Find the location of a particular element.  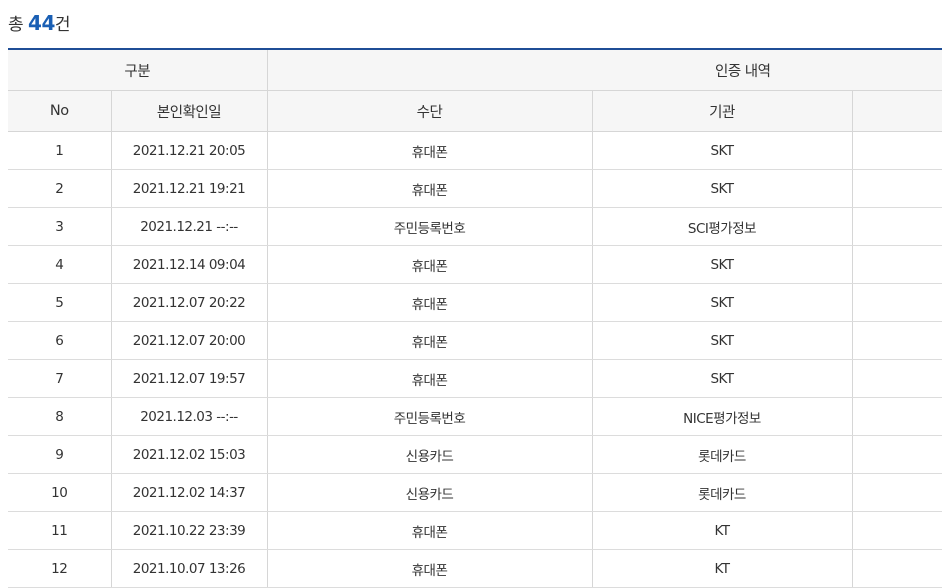

cell-date: 2021.10.22 23:39 is located at coordinates (188, 530).